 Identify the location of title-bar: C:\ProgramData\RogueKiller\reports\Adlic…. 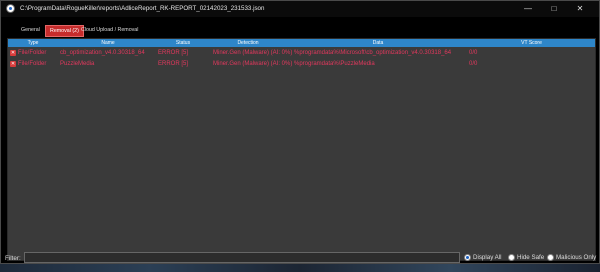
(300, 9).